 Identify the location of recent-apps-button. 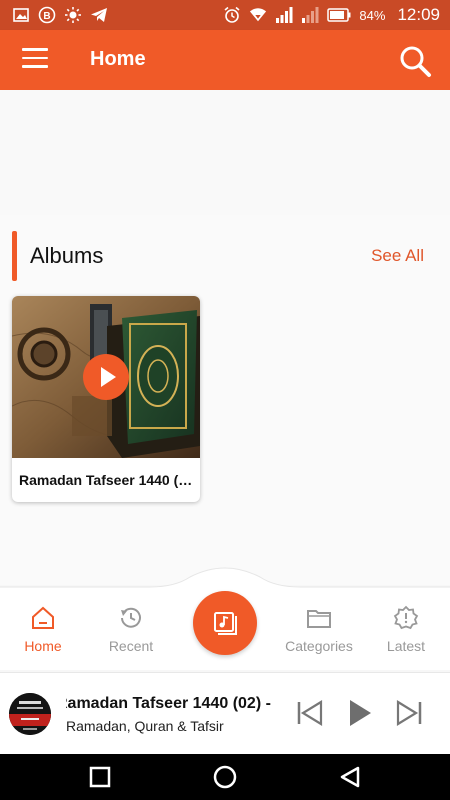
(100, 777).